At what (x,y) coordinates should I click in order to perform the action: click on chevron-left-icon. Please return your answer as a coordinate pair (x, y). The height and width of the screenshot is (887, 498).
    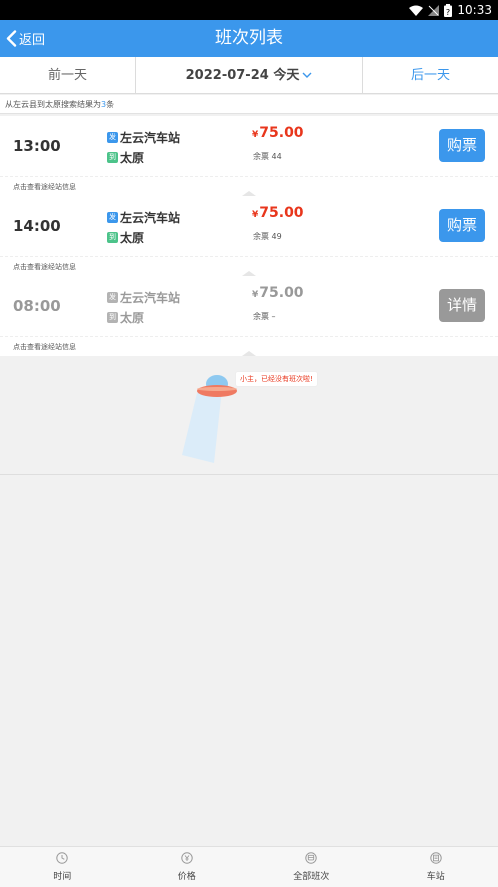
    Looking at the image, I should click on (11, 38).